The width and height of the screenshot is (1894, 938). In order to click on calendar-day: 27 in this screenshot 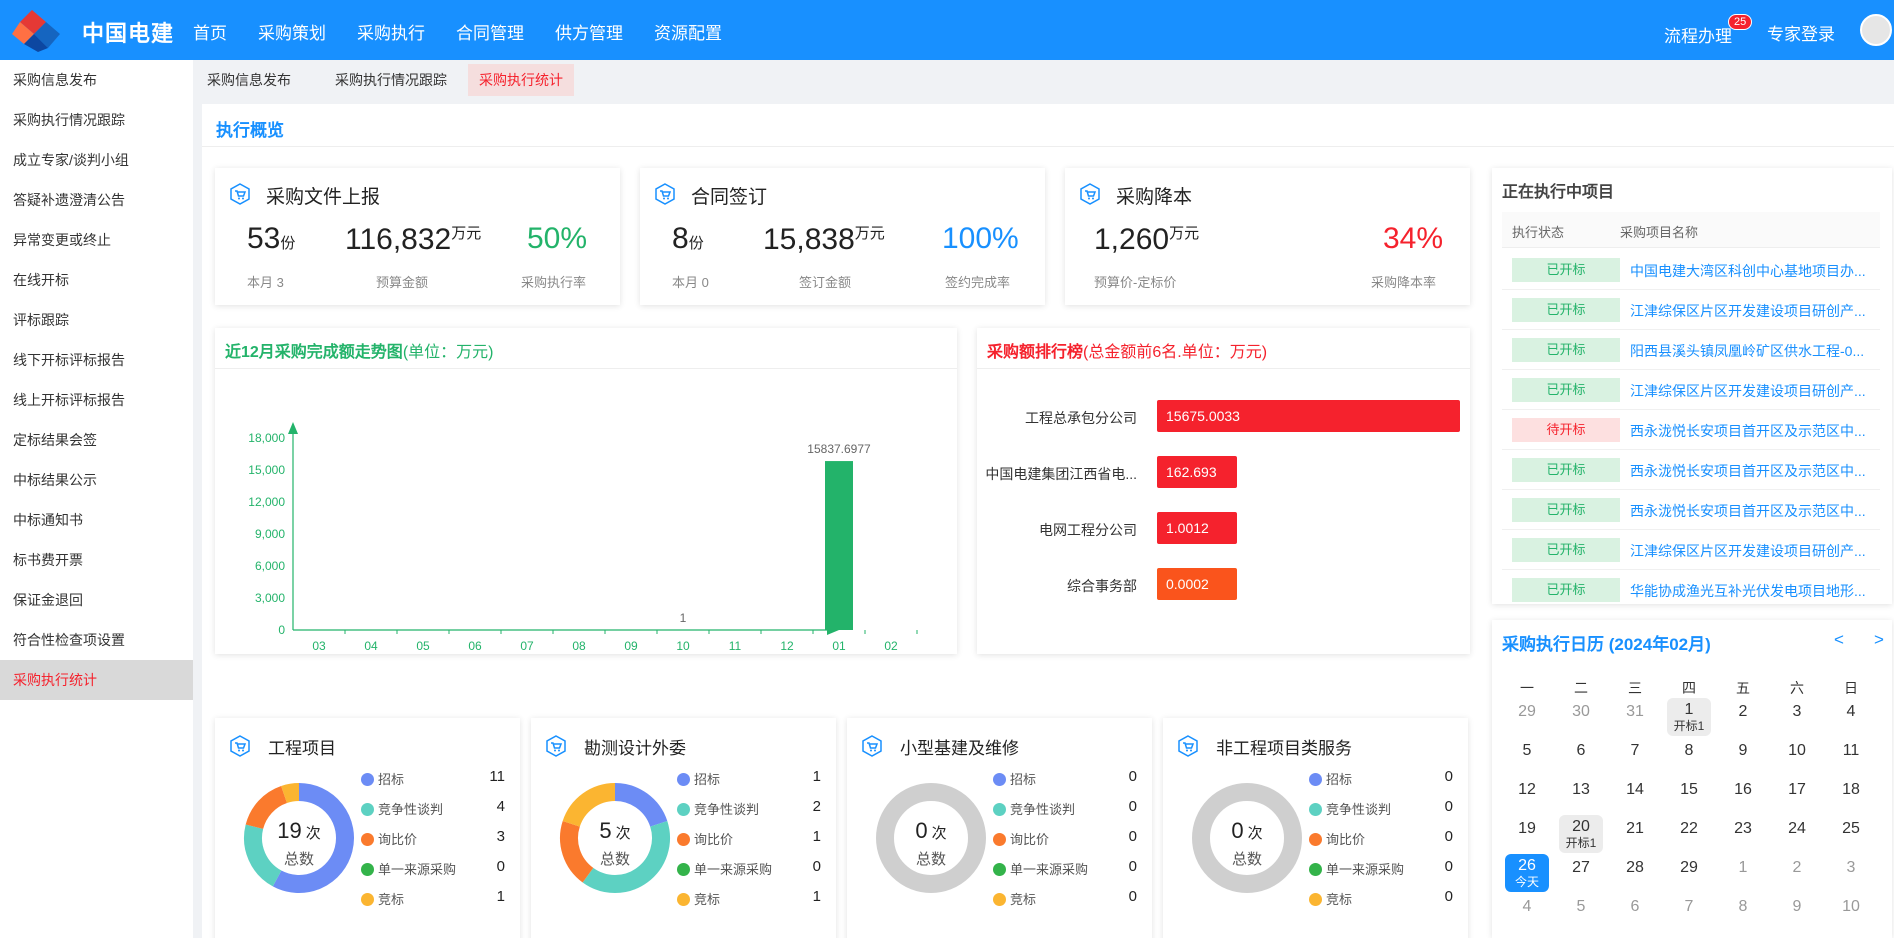, I will do `click(1581, 874)`.